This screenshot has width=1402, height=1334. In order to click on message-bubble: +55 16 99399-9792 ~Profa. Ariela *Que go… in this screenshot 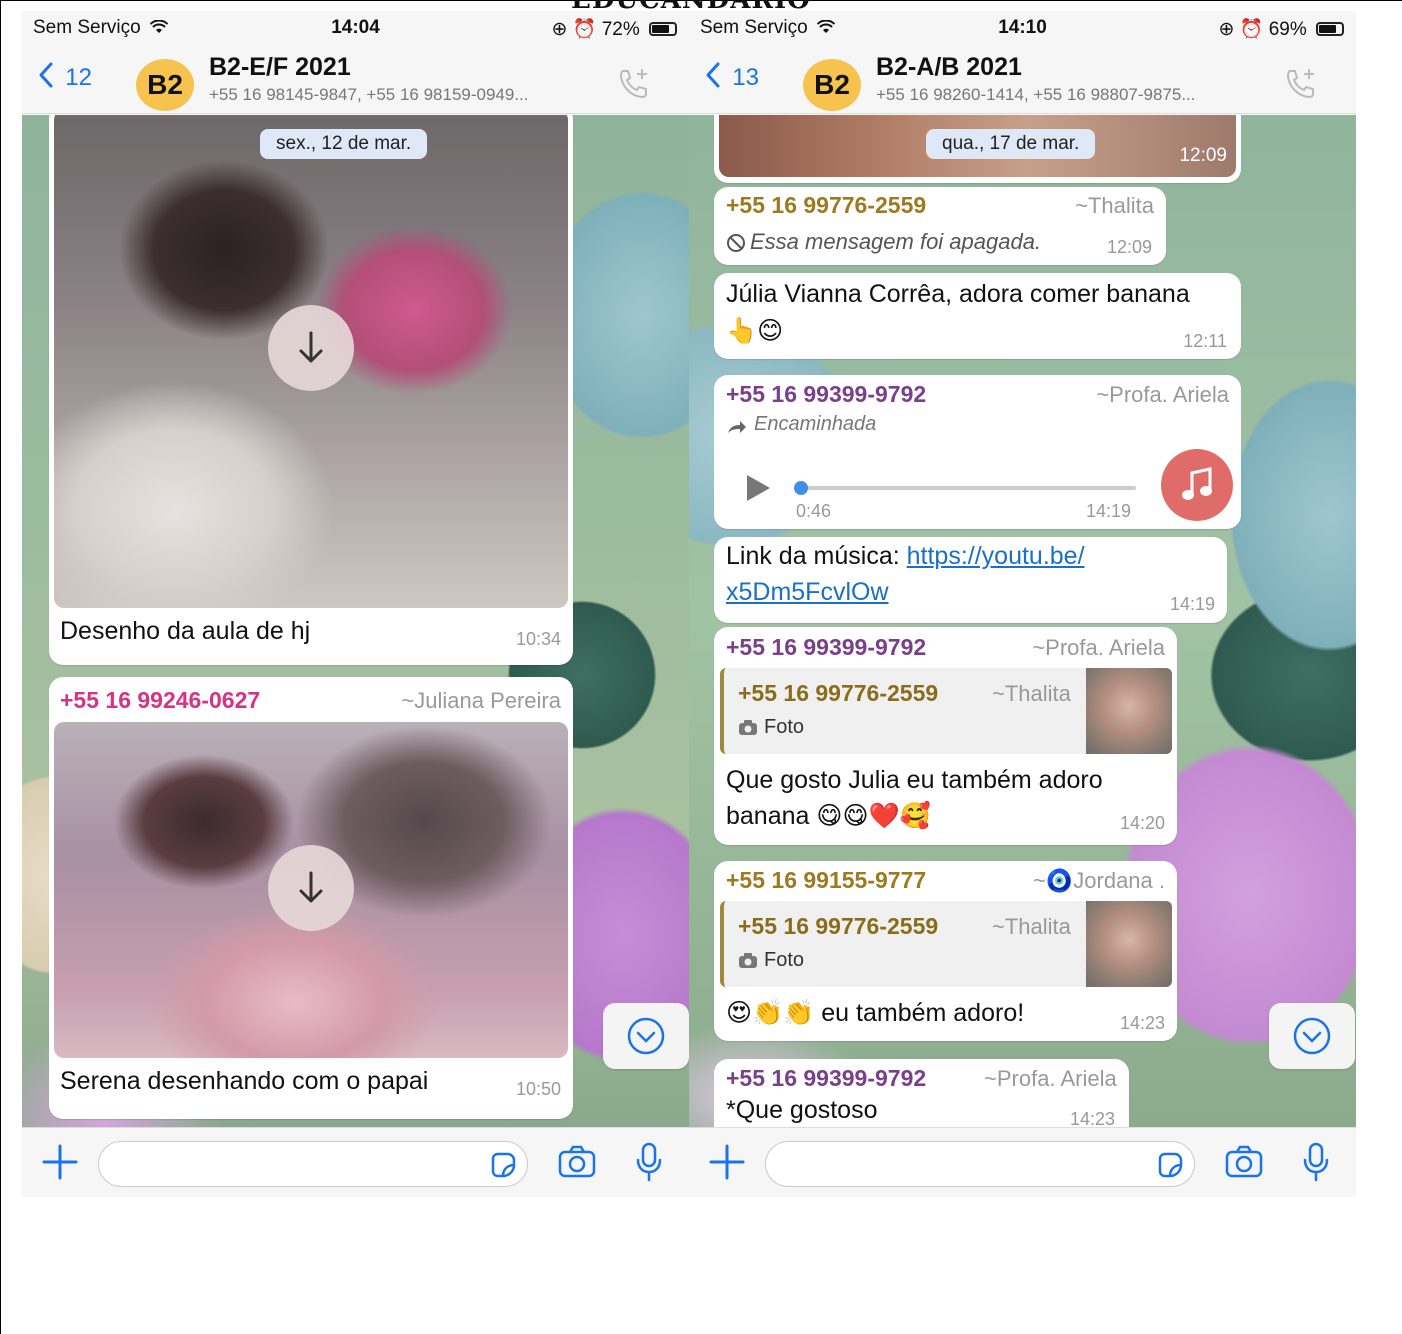, I will do `click(921, 1093)`.